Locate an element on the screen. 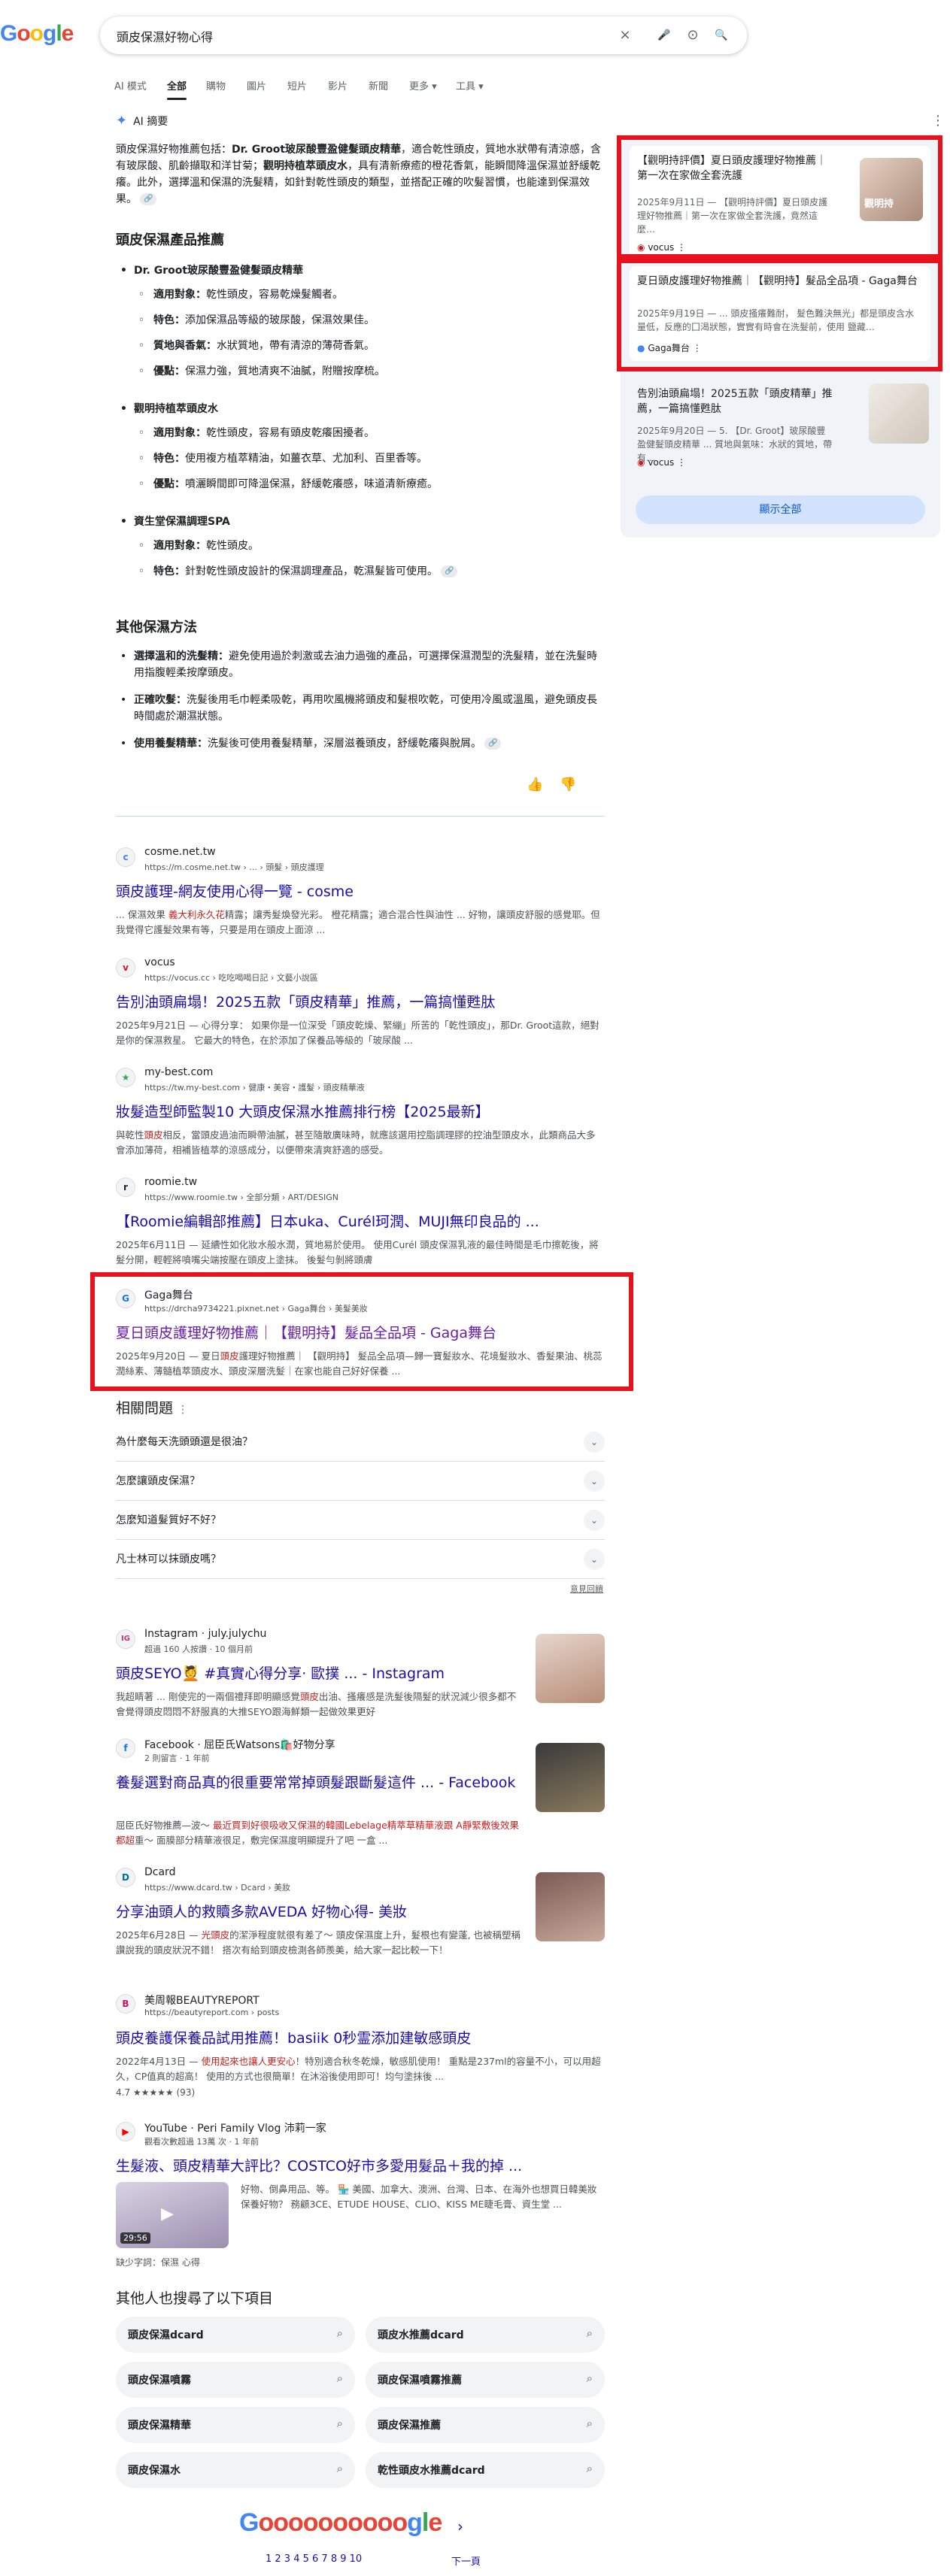 The image size is (950, 2576). product-point: 特色：添加保濕品等級的玻尿酸，保濕效果佳。 is located at coordinates (360, 320).